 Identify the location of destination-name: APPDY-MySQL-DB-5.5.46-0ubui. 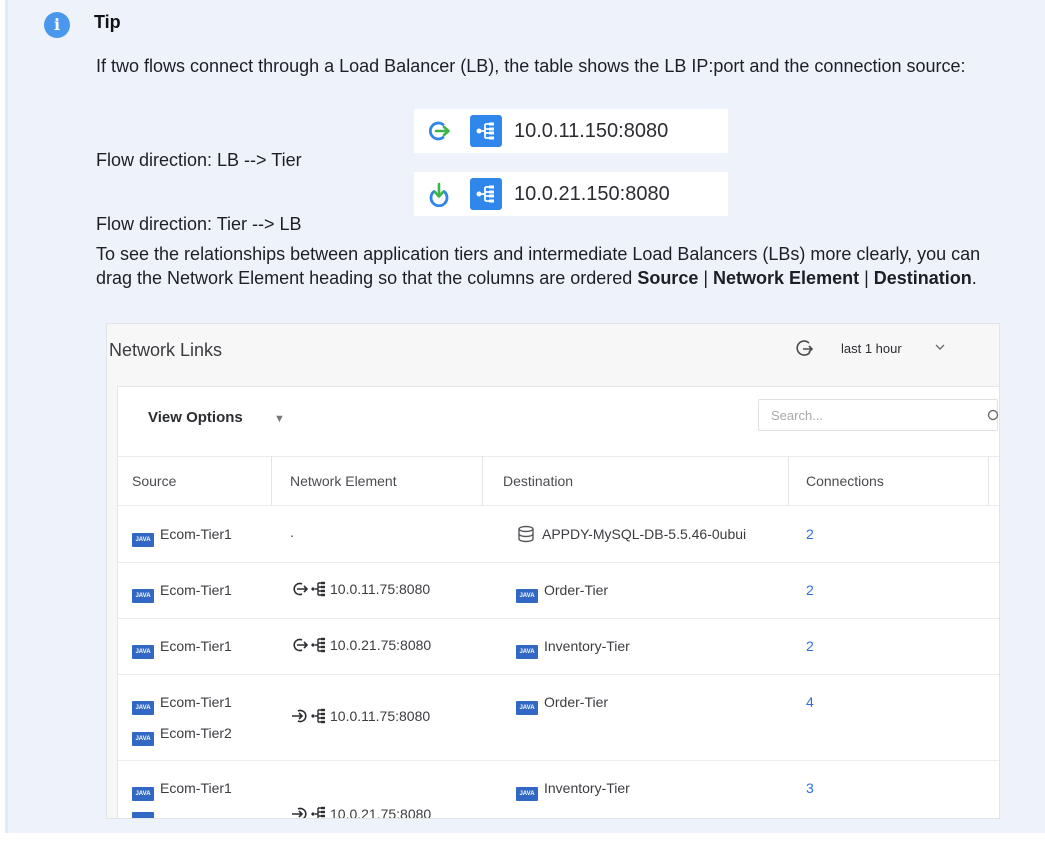
(644, 534).